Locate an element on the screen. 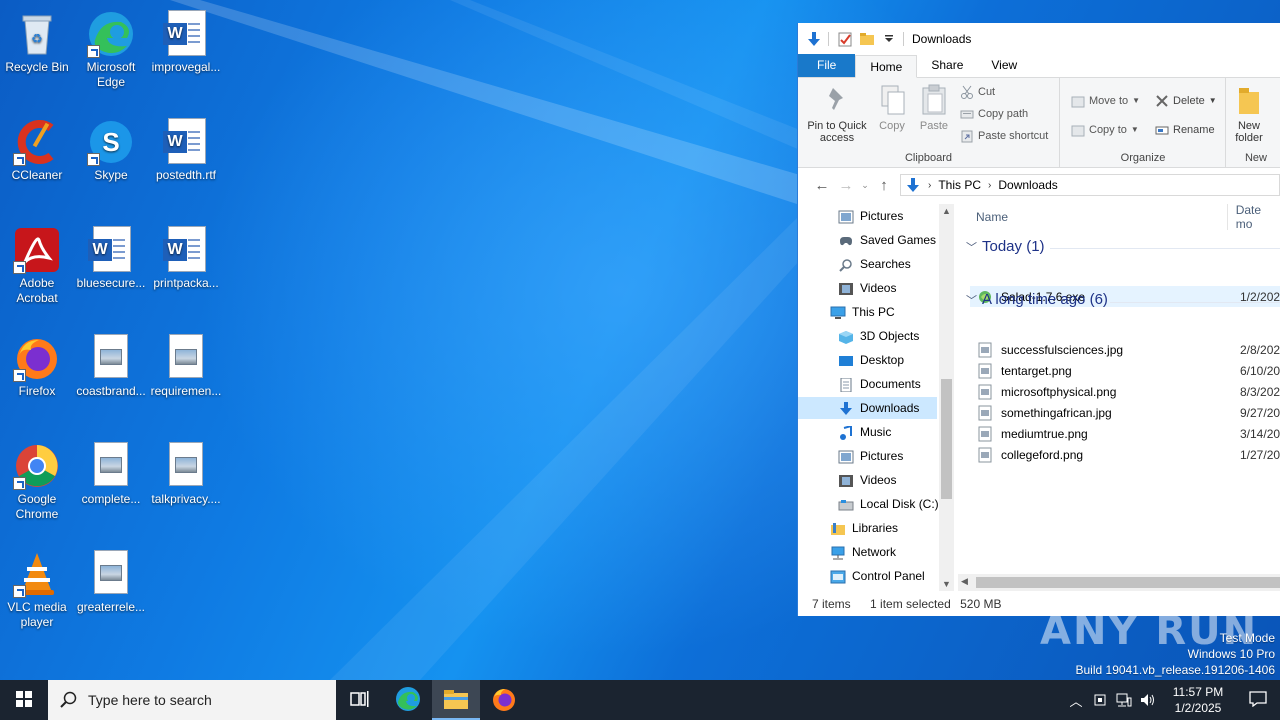  group-header-today: ﹀ Today (1) is located at coordinates (1005, 246).